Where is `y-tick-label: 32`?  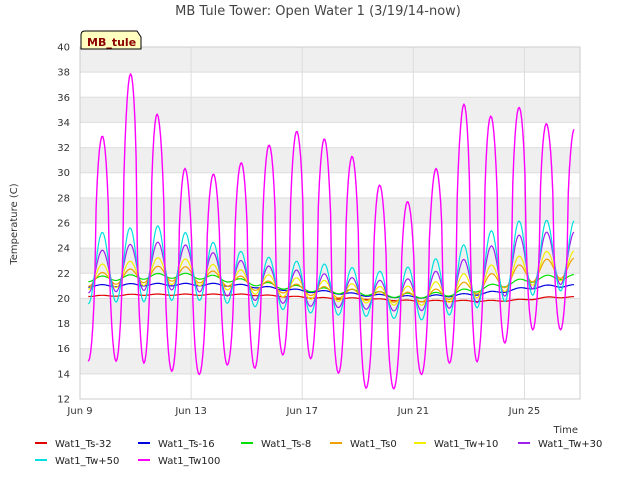
y-tick-label: 32 is located at coordinates (63, 148).